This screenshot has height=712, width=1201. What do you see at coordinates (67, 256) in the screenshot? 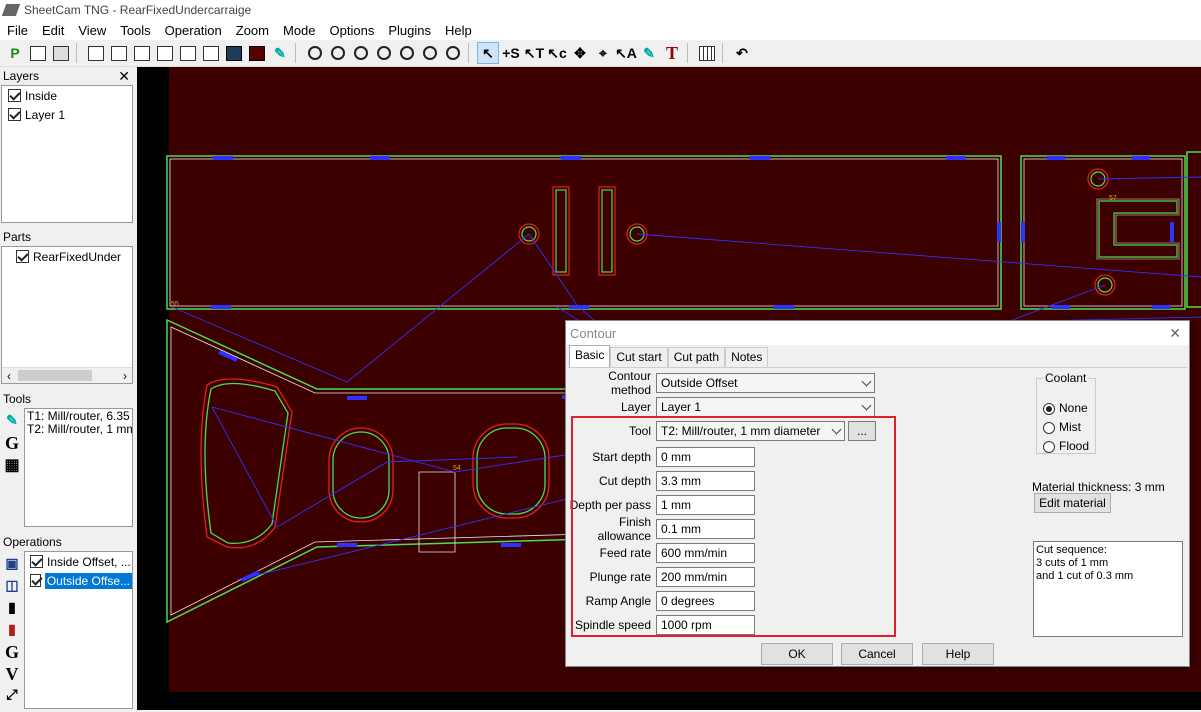
I see `list-item: RearFixedUnder` at bounding box center [67, 256].